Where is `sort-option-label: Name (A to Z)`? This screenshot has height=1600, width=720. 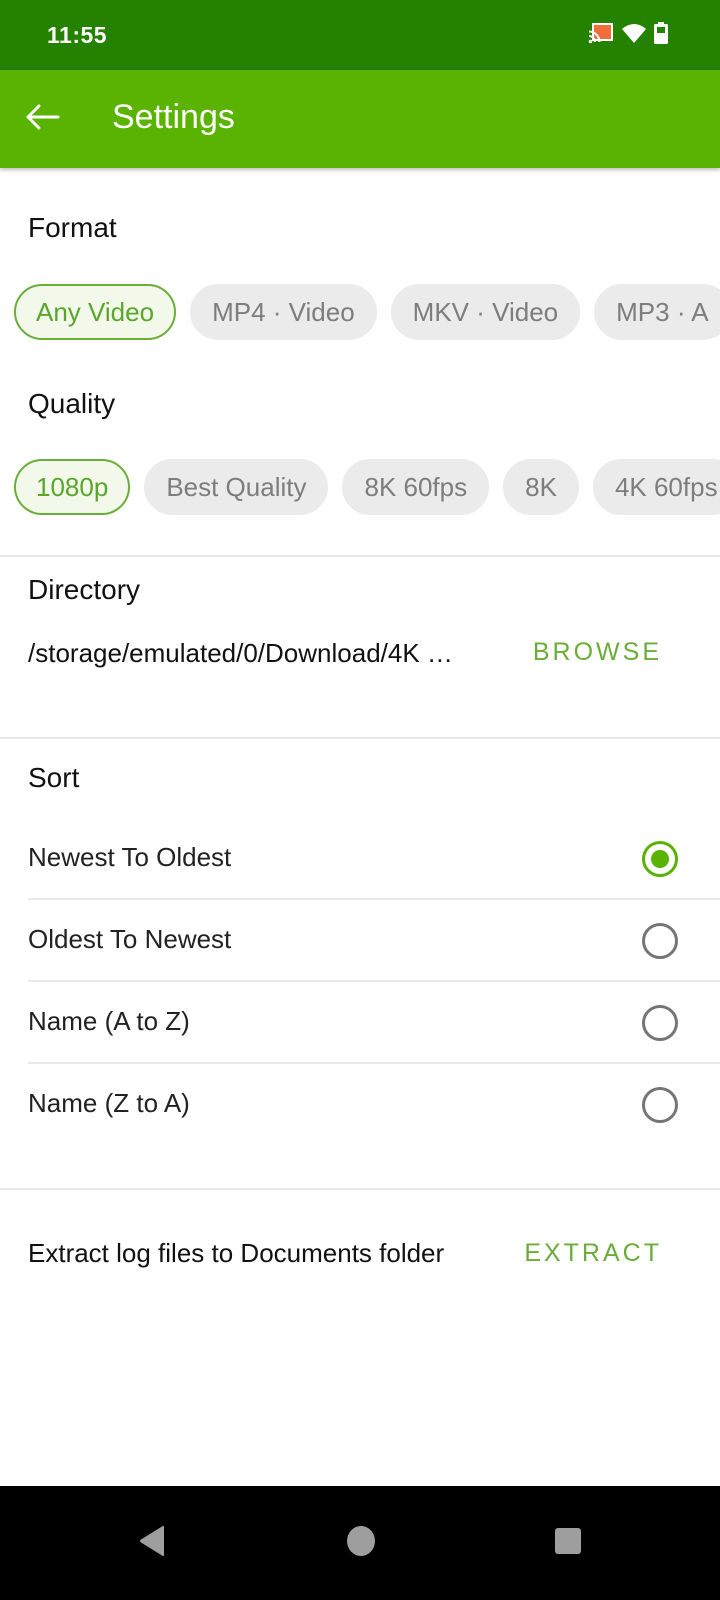
sort-option-label: Name (A to Z) is located at coordinates (109, 1021).